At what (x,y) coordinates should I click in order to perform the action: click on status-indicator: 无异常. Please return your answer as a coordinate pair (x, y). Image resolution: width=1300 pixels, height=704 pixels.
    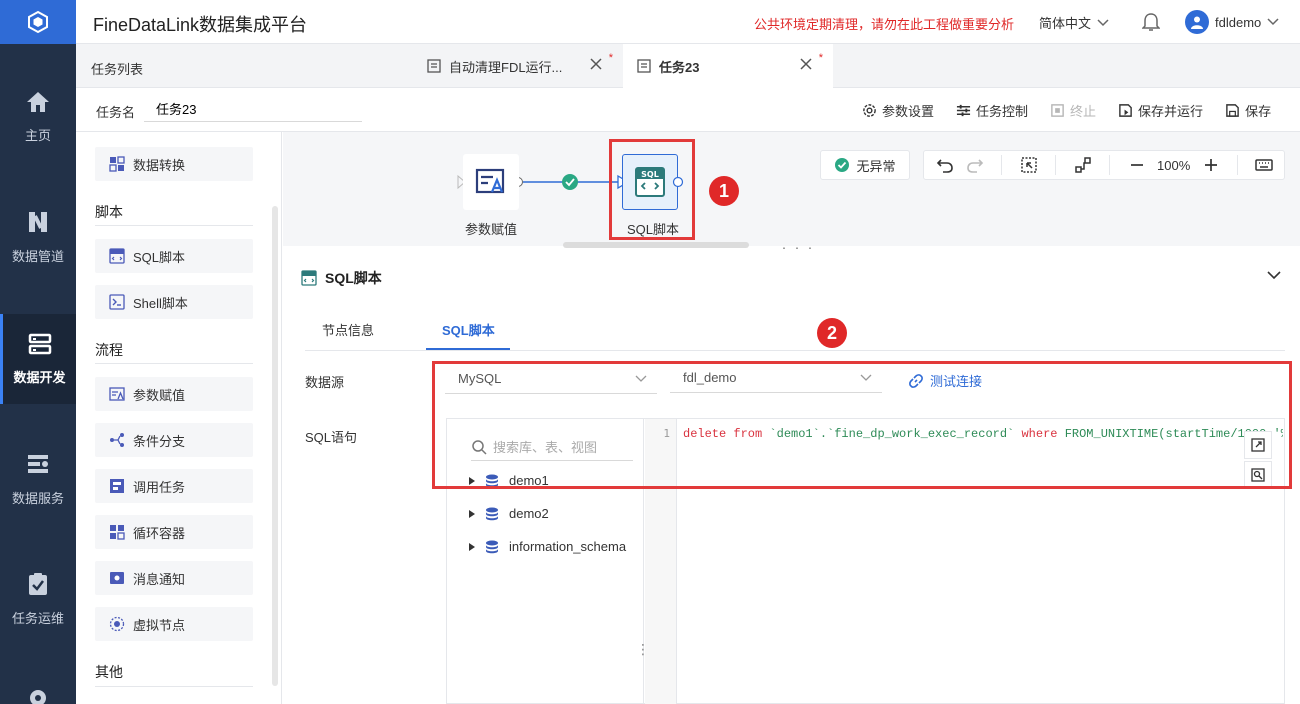
    Looking at the image, I should click on (865, 165).